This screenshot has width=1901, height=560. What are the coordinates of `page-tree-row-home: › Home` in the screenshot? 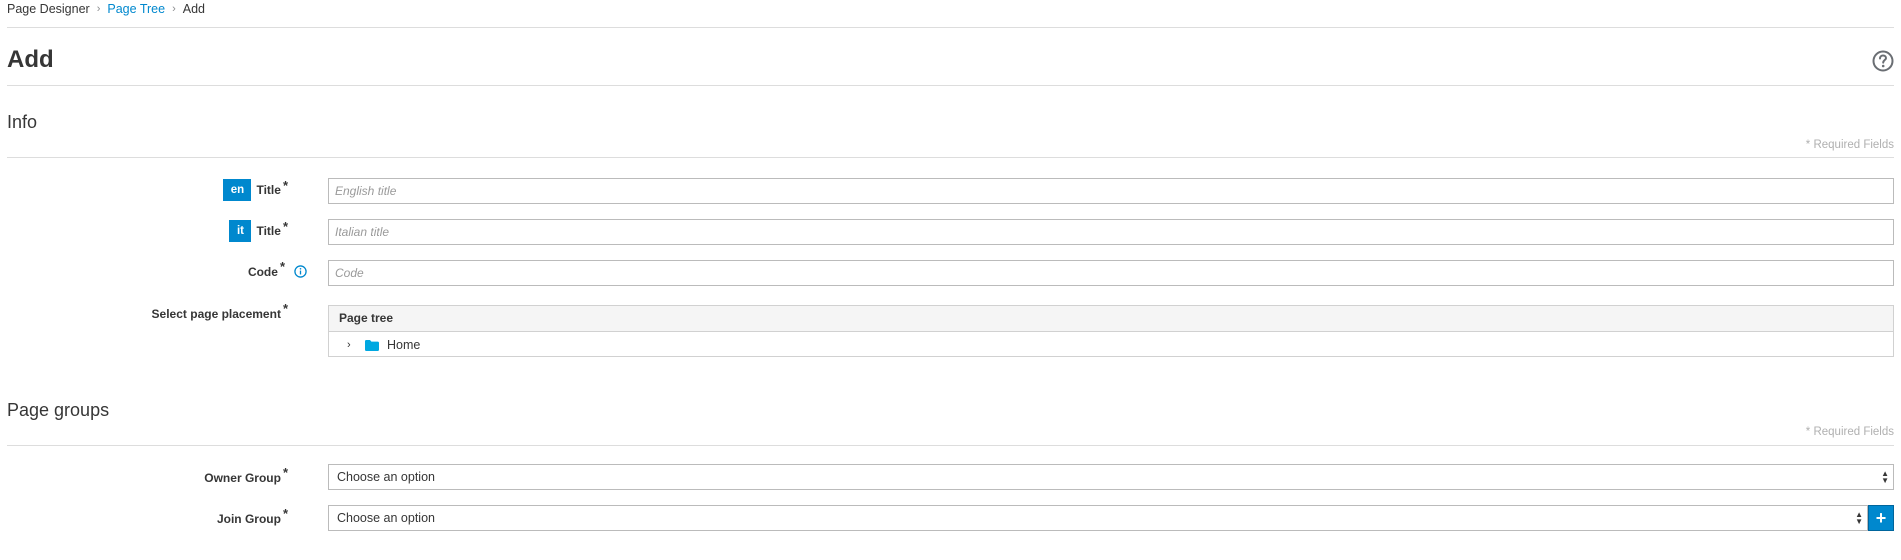 It's located at (1111, 345).